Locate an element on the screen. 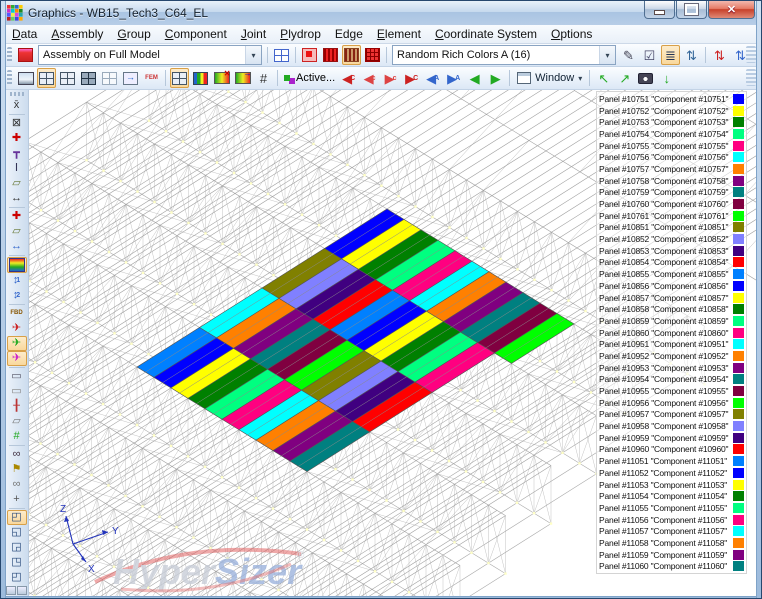  title-bar: Graphics - WB15_Tech3_C64_EL ✕ is located at coordinates (381, 13).